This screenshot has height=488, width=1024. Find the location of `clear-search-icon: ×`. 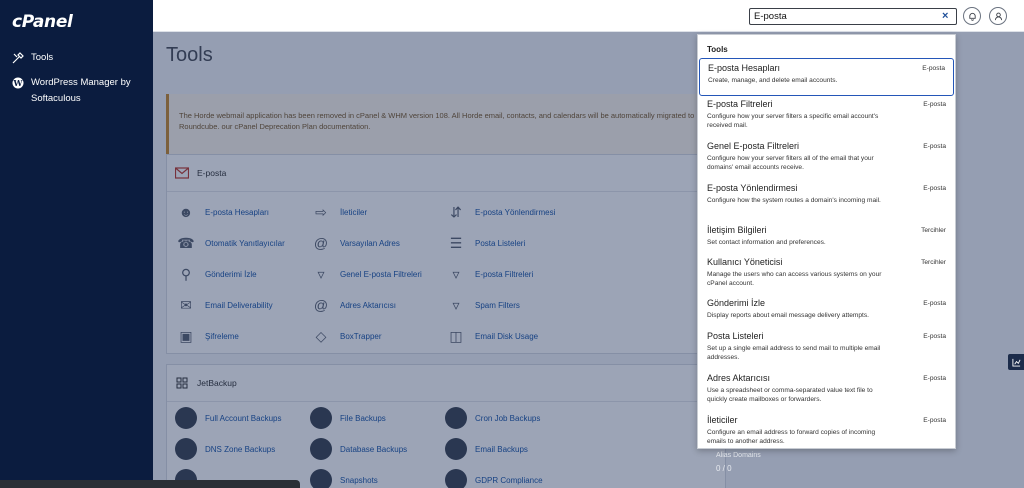

clear-search-icon: × is located at coordinates (945, 16).